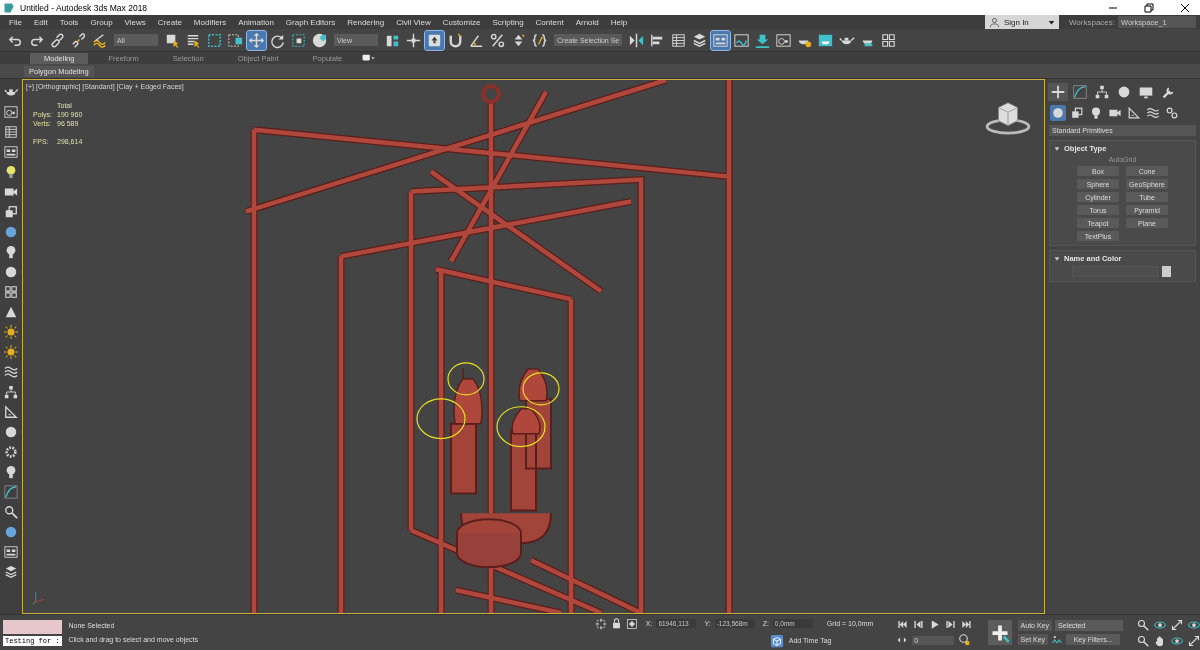  Describe the element at coordinates (11, 392) in the screenshot. I see `hierarchy-icon` at that location.